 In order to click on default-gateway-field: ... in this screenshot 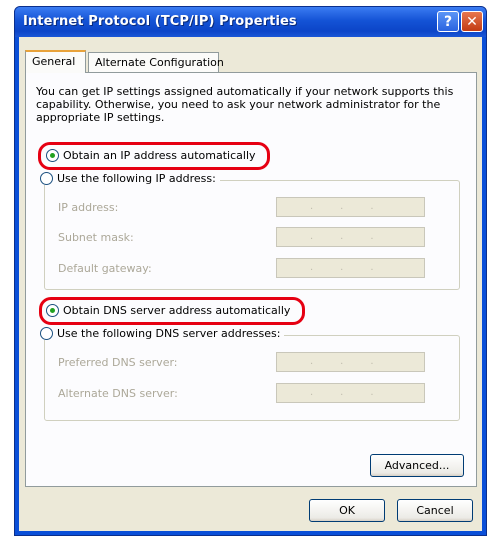, I will do `click(350, 268)`.